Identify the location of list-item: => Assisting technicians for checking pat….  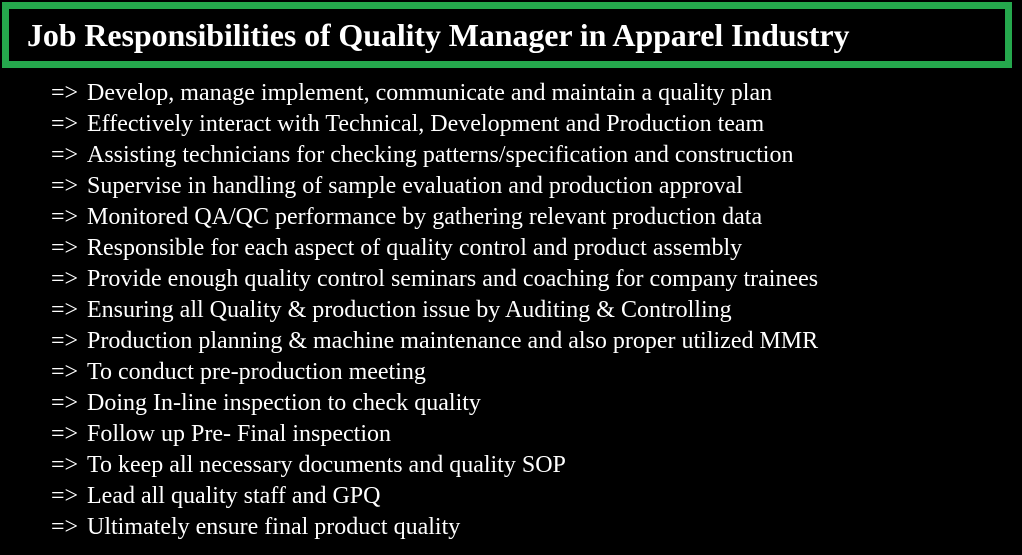
(511, 155).